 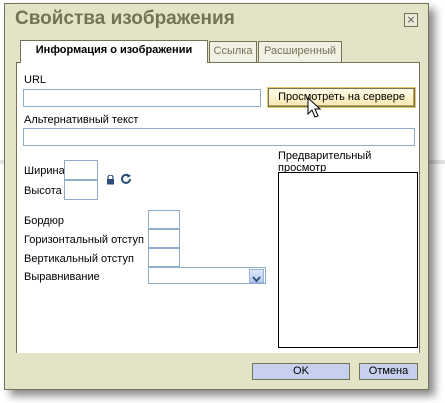 What do you see at coordinates (325, 162) in the screenshot?
I see `preview-label: Предварительный просмотр` at bounding box center [325, 162].